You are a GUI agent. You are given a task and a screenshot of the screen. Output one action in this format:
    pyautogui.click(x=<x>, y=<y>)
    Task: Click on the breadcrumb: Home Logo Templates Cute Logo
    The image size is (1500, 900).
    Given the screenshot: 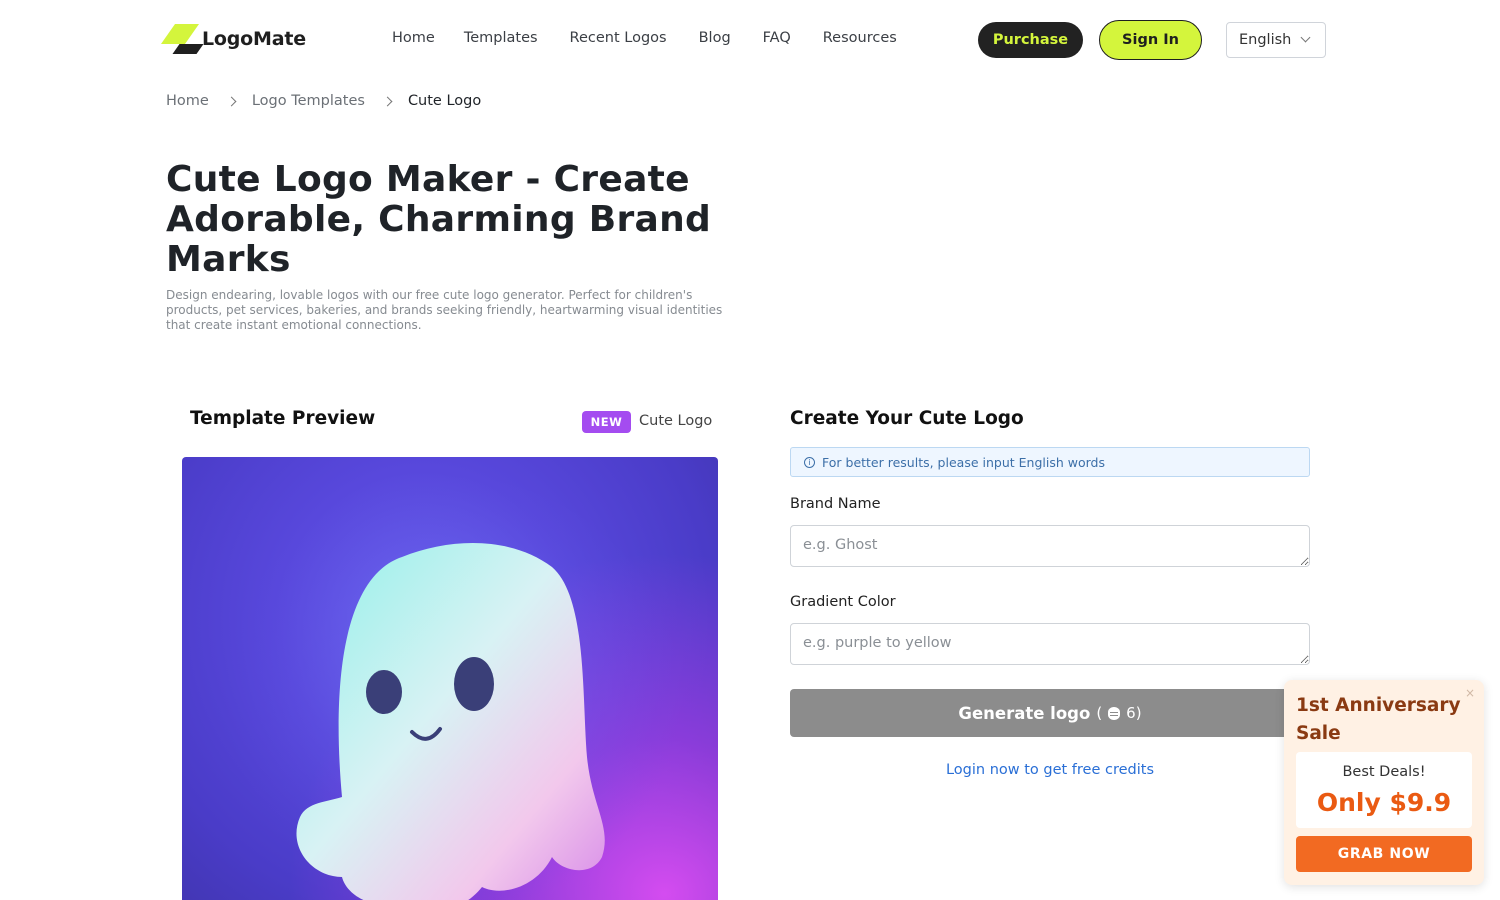 What is the action you would take?
    pyautogui.click(x=323, y=101)
    